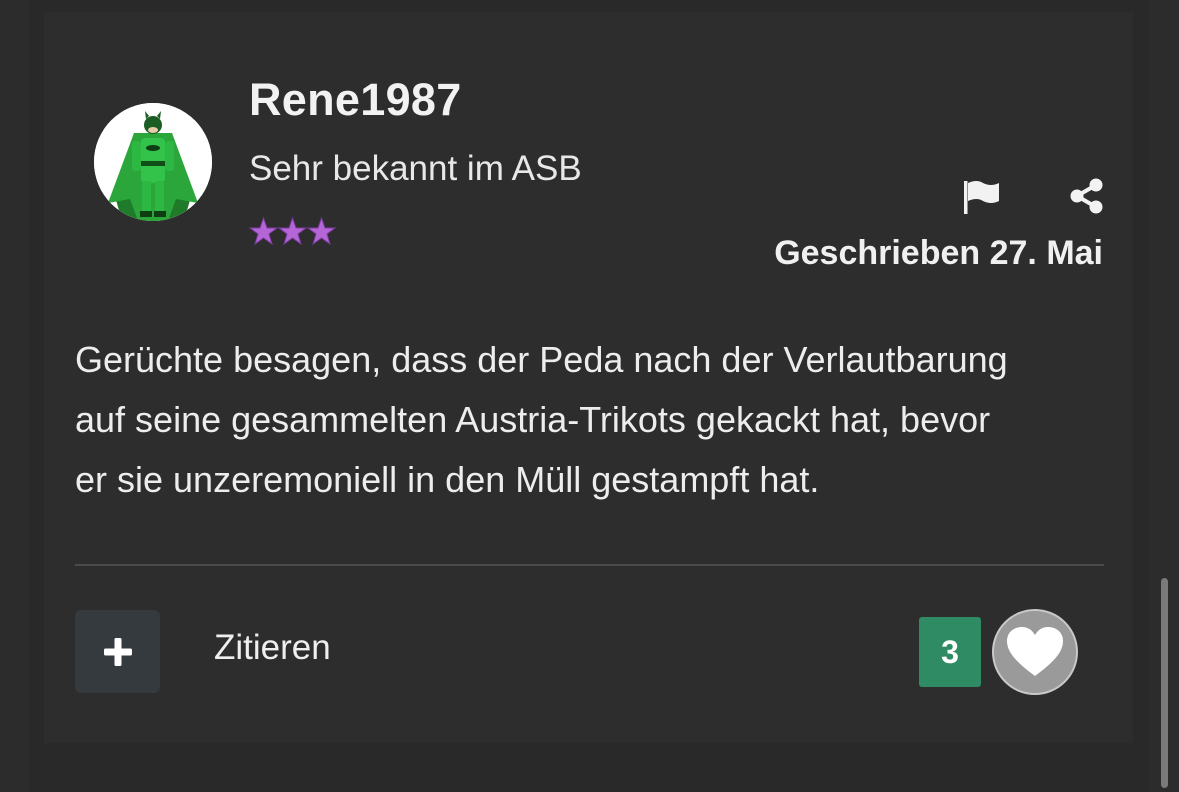 The height and width of the screenshot is (792, 1179). What do you see at coordinates (355, 100) in the screenshot?
I see `author-username: Rene1987` at bounding box center [355, 100].